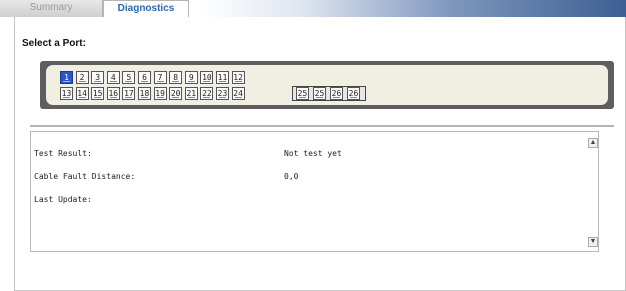  What do you see at coordinates (593, 242) in the screenshot?
I see `scroll-down-icon: ▼` at bounding box center [593, 242].